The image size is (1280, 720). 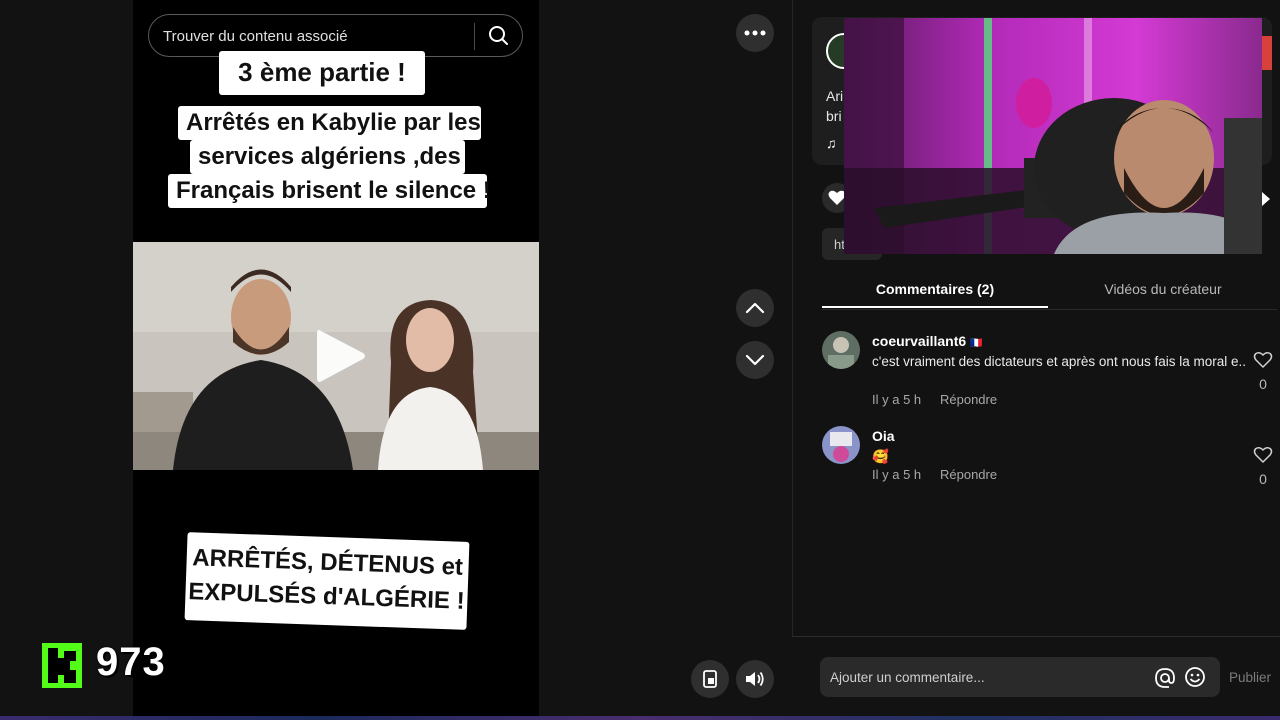 I want to click on mini-player-button, so click(x=710, y=679).